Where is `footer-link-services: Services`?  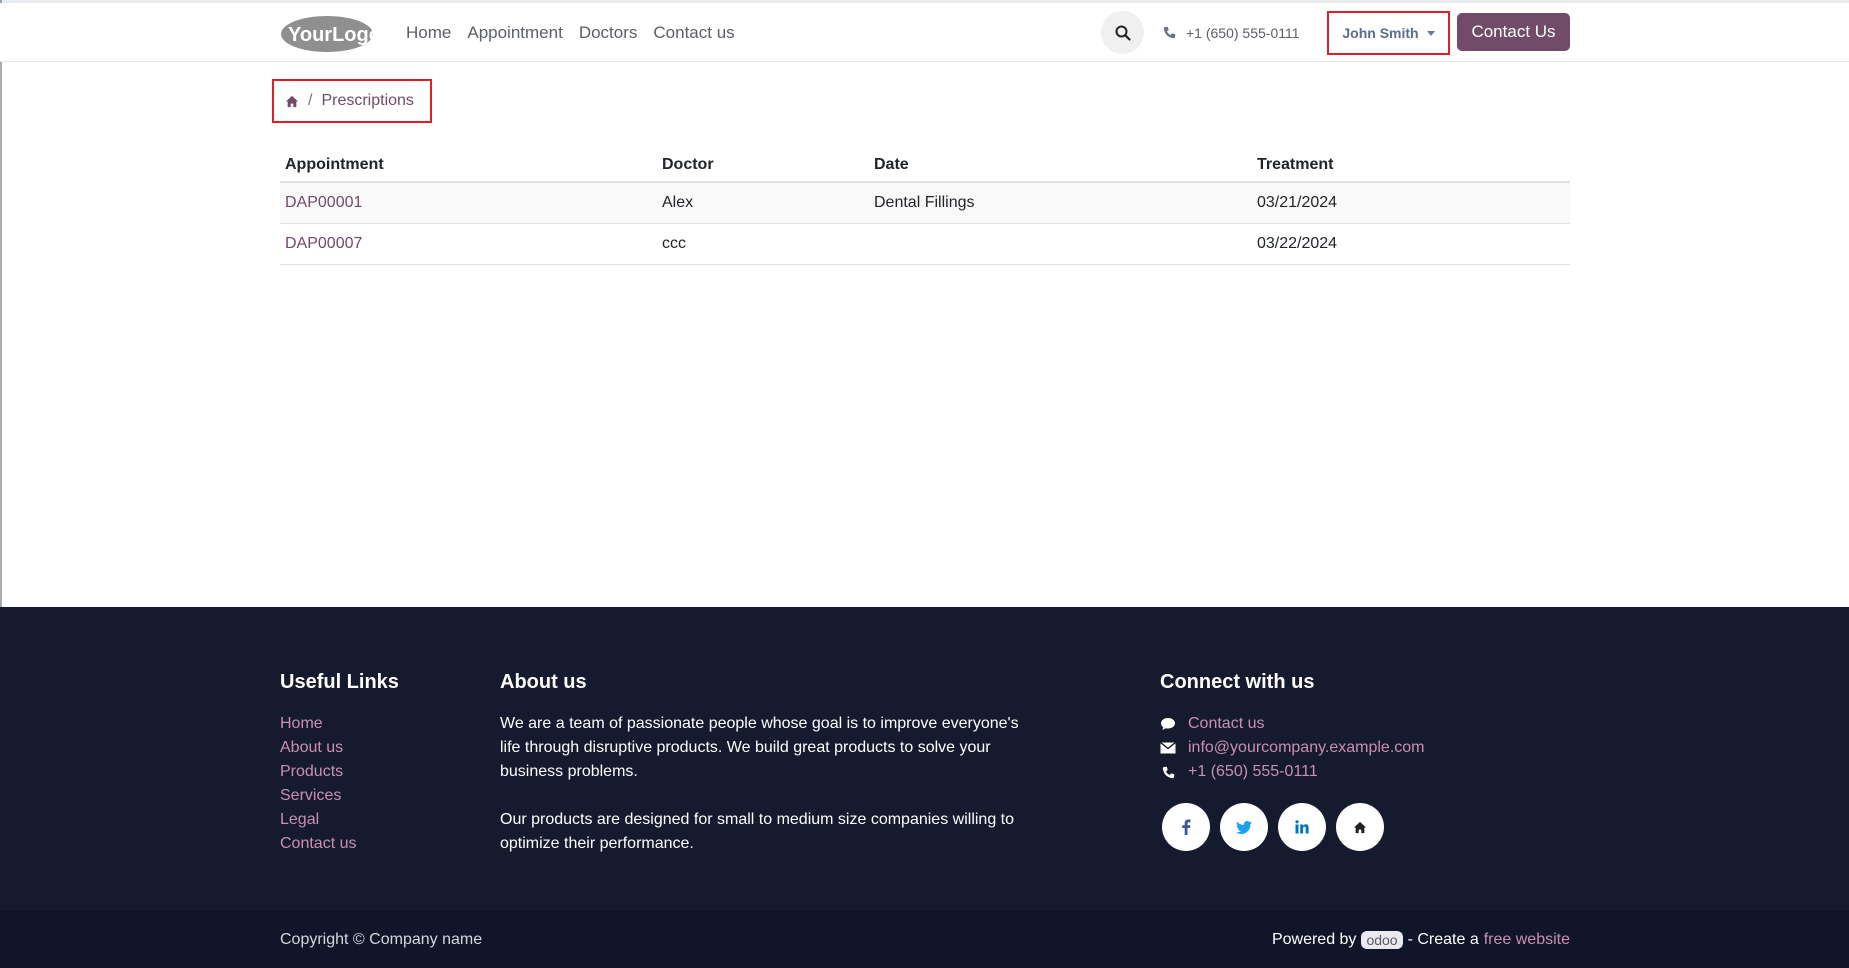
footer-link-services: Services is located at coordinates (339, 796).